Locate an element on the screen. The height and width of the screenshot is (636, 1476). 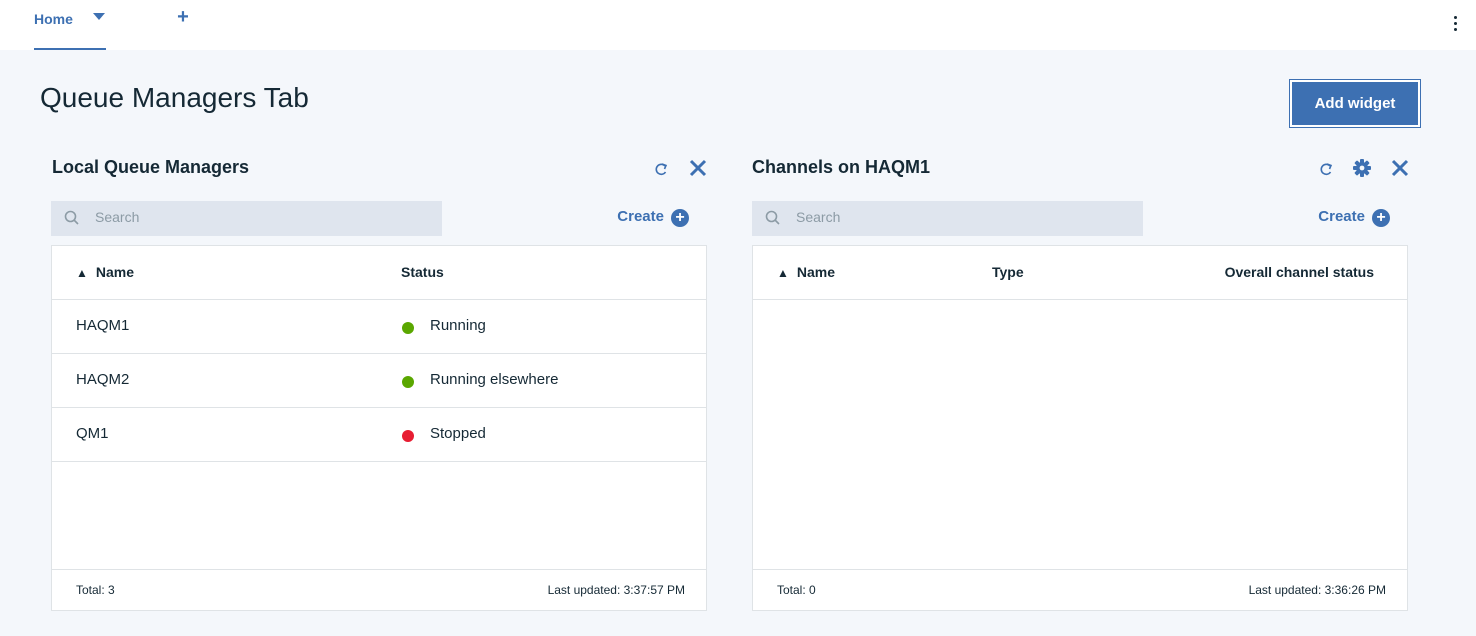
queue-manager-status: Running elsewhere is located at coordinates (494, 379).